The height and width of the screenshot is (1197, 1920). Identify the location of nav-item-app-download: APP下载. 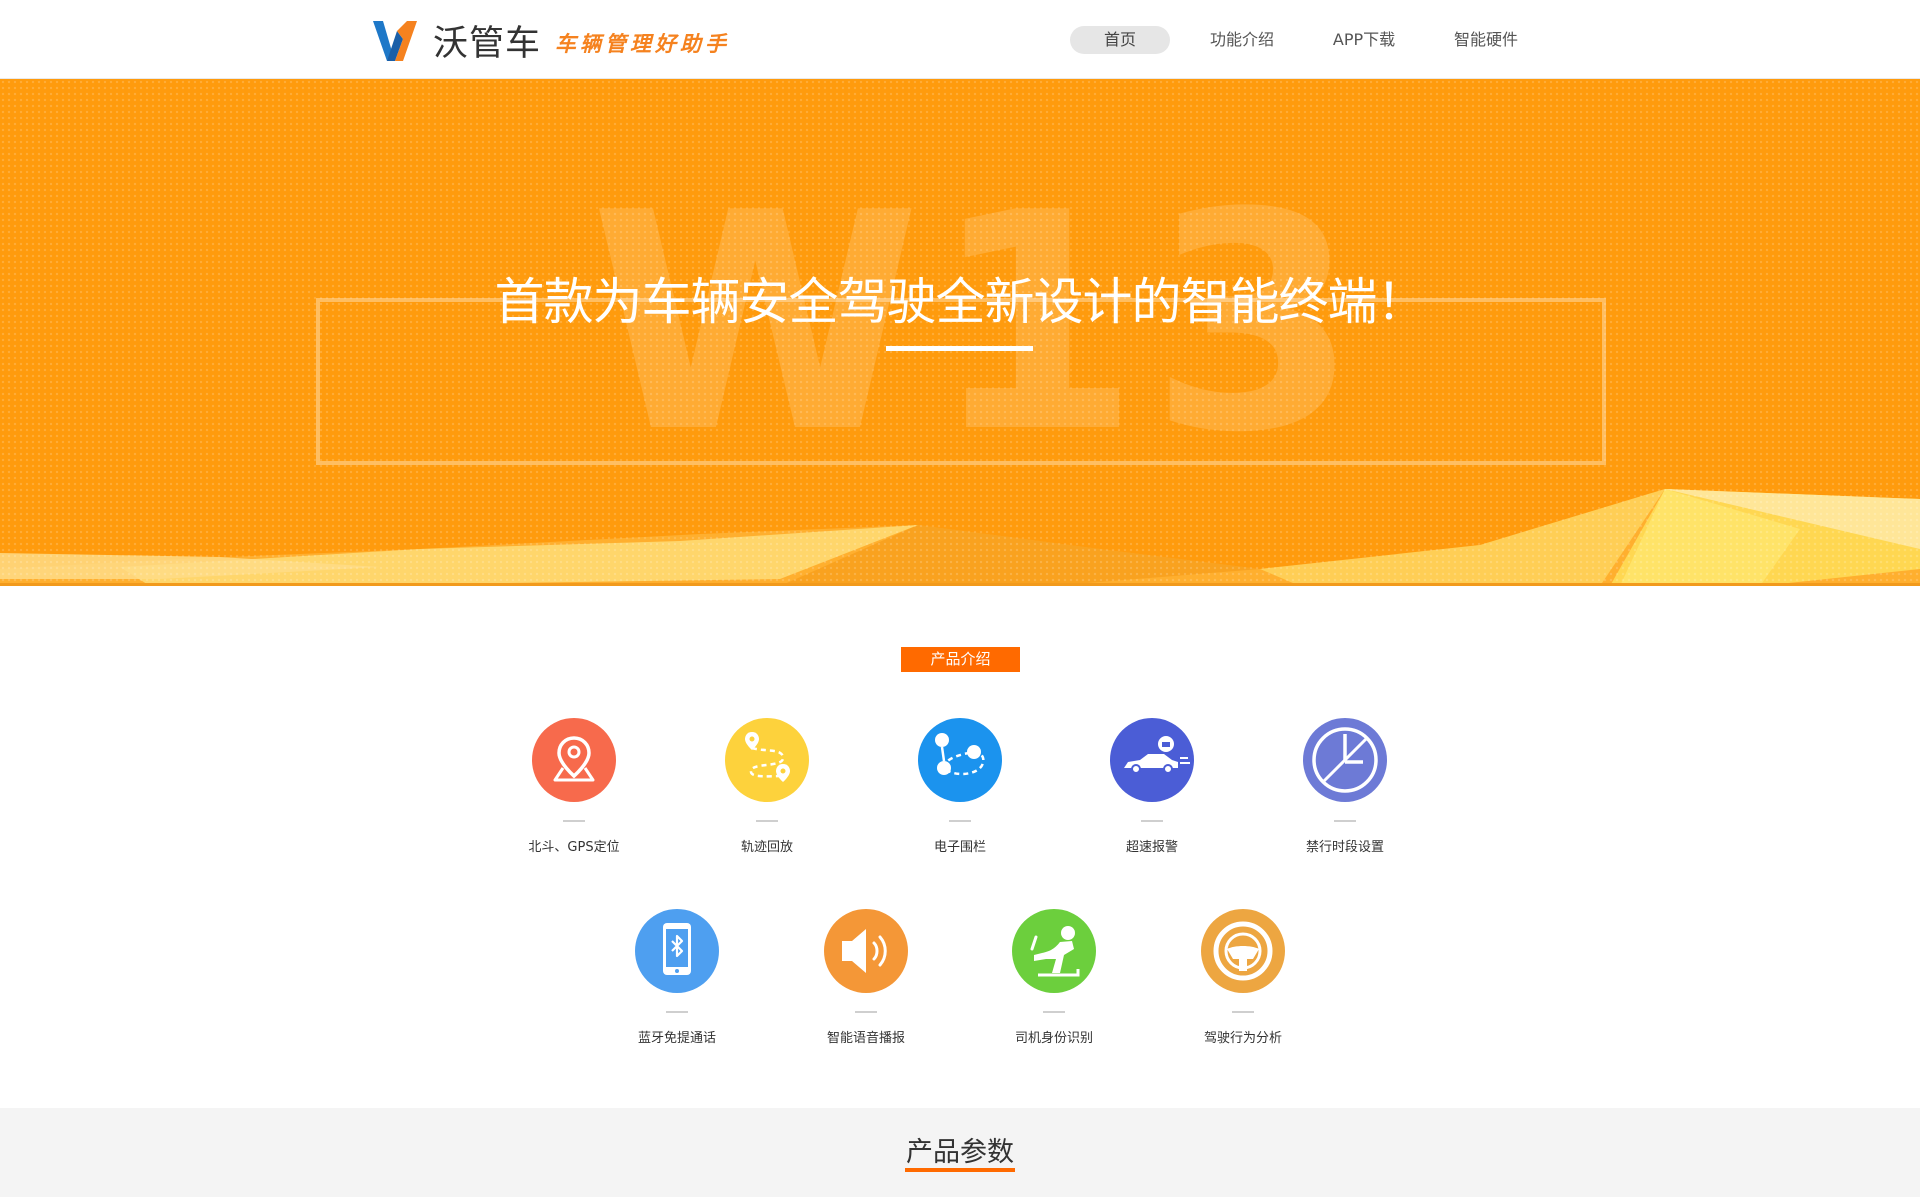
(1364, 40).